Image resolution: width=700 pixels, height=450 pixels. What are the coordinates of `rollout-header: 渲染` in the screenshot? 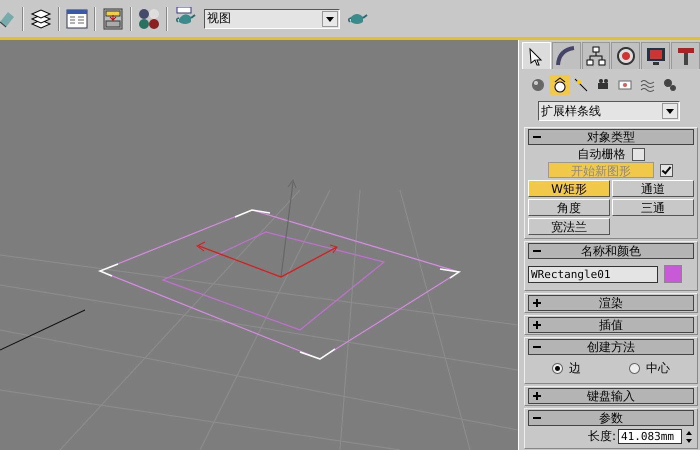 It's located at (611, 303).